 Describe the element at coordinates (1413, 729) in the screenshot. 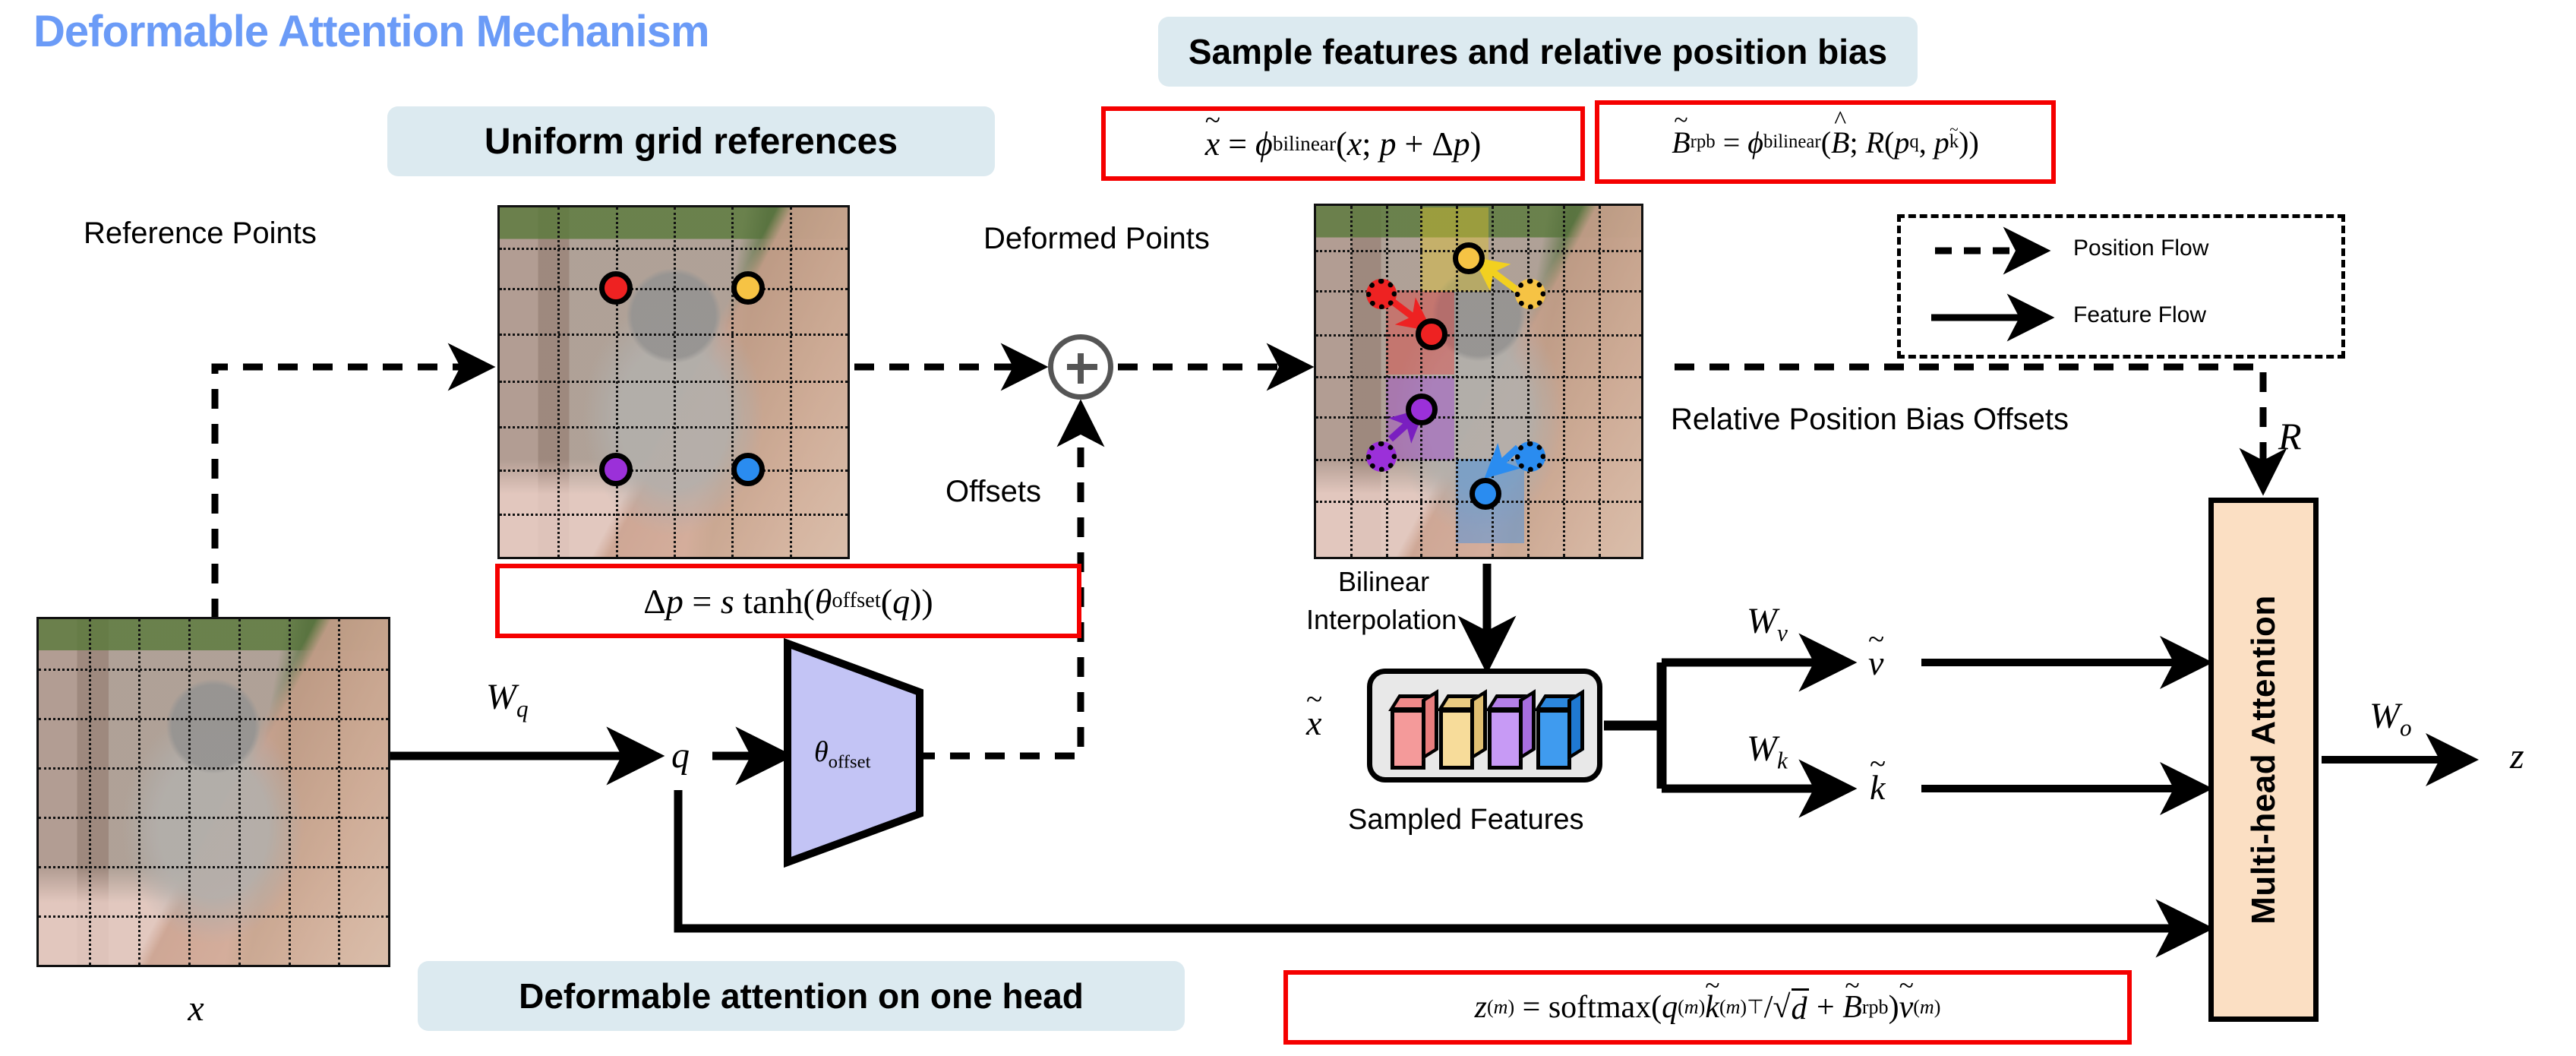

I see `feature-cube-red` at that location.